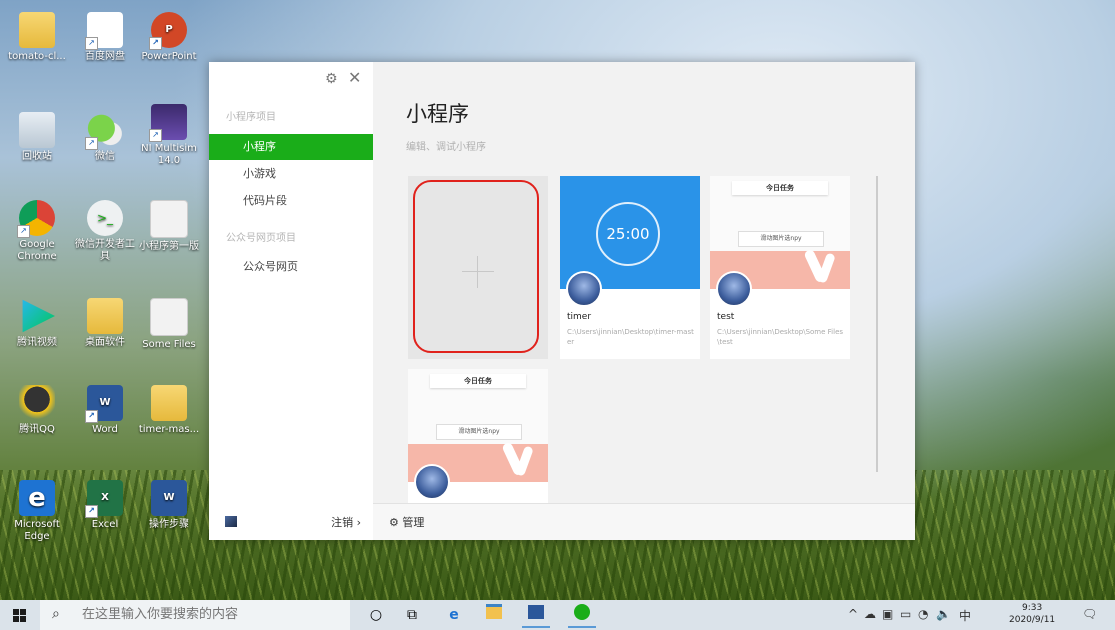 This screenshot has width=1115, height=630. Describe the element at coordinates (168, 31) in the screenshot. I see `powerpoint-icon: P ↗` at that location.